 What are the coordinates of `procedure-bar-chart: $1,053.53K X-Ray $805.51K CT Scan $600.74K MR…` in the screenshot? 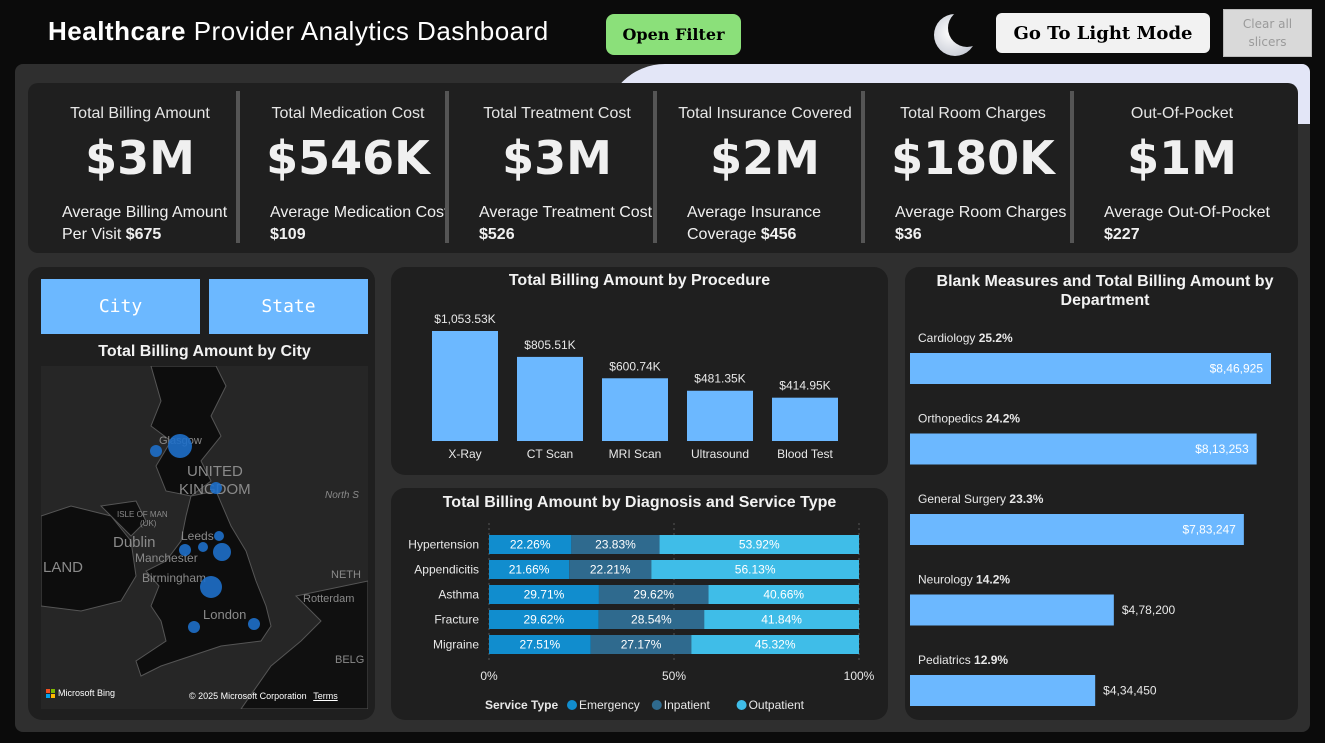 It's located at (639, 385).